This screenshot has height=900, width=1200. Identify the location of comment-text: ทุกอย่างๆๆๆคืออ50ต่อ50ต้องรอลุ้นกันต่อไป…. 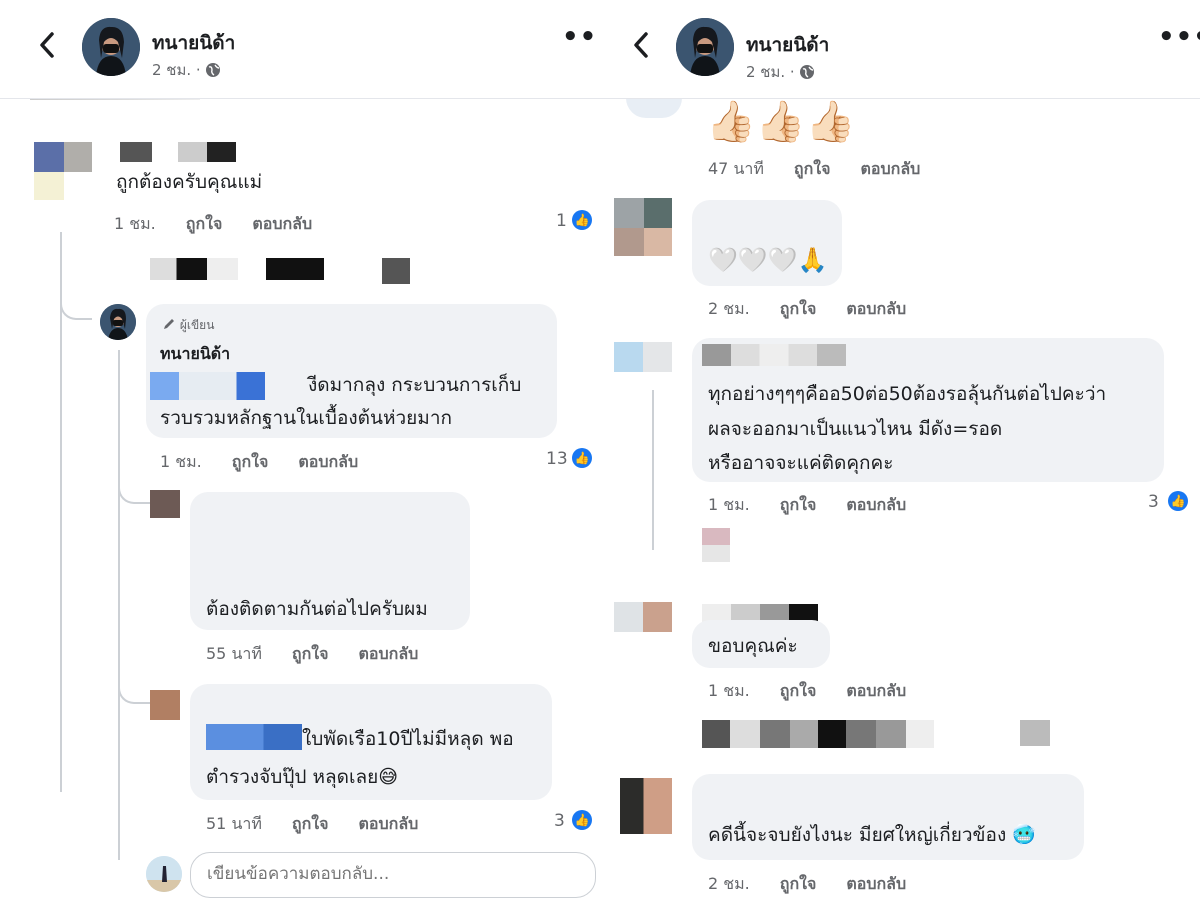
(907, 394).